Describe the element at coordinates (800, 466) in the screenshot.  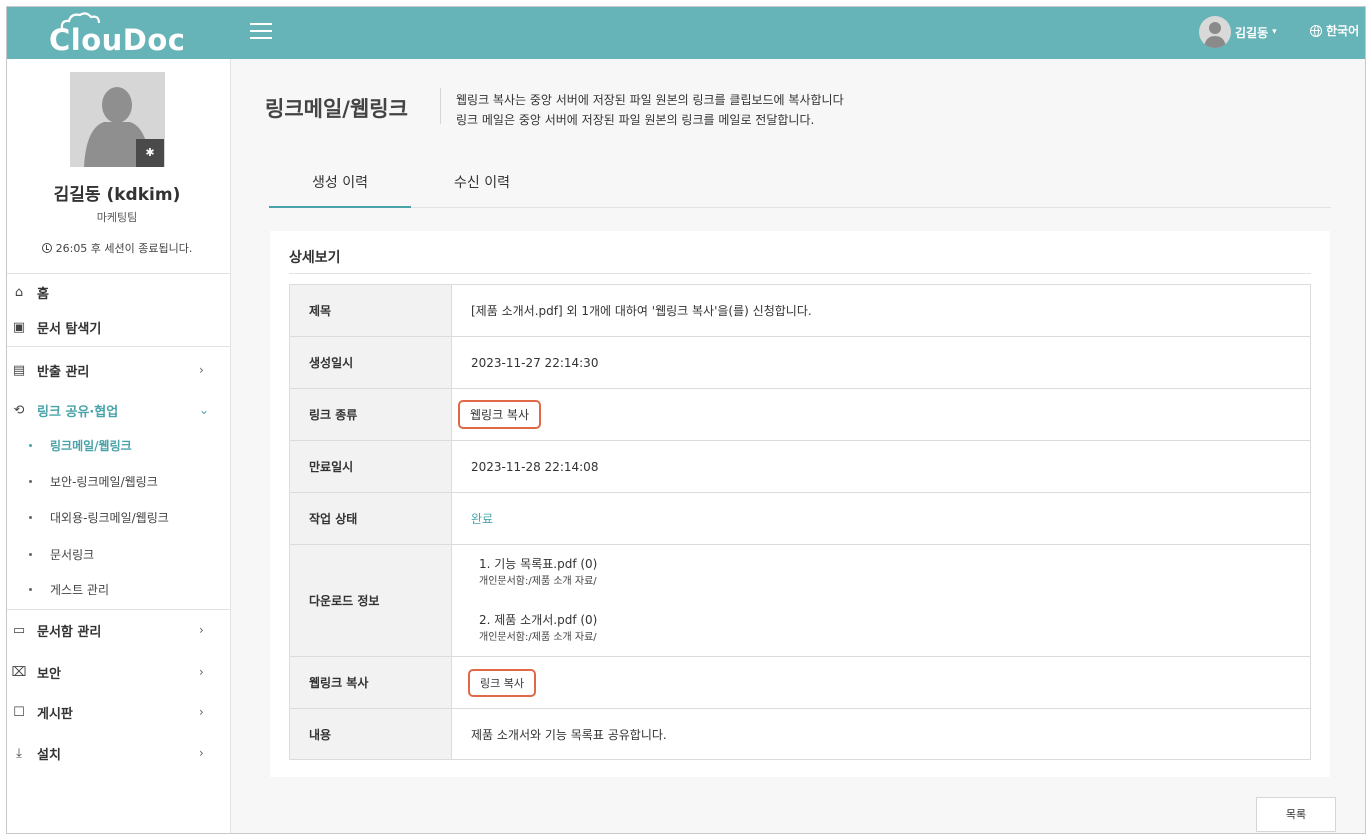
I see `table-row: 만료일시 2023-11-28 22:14:08` at that location.